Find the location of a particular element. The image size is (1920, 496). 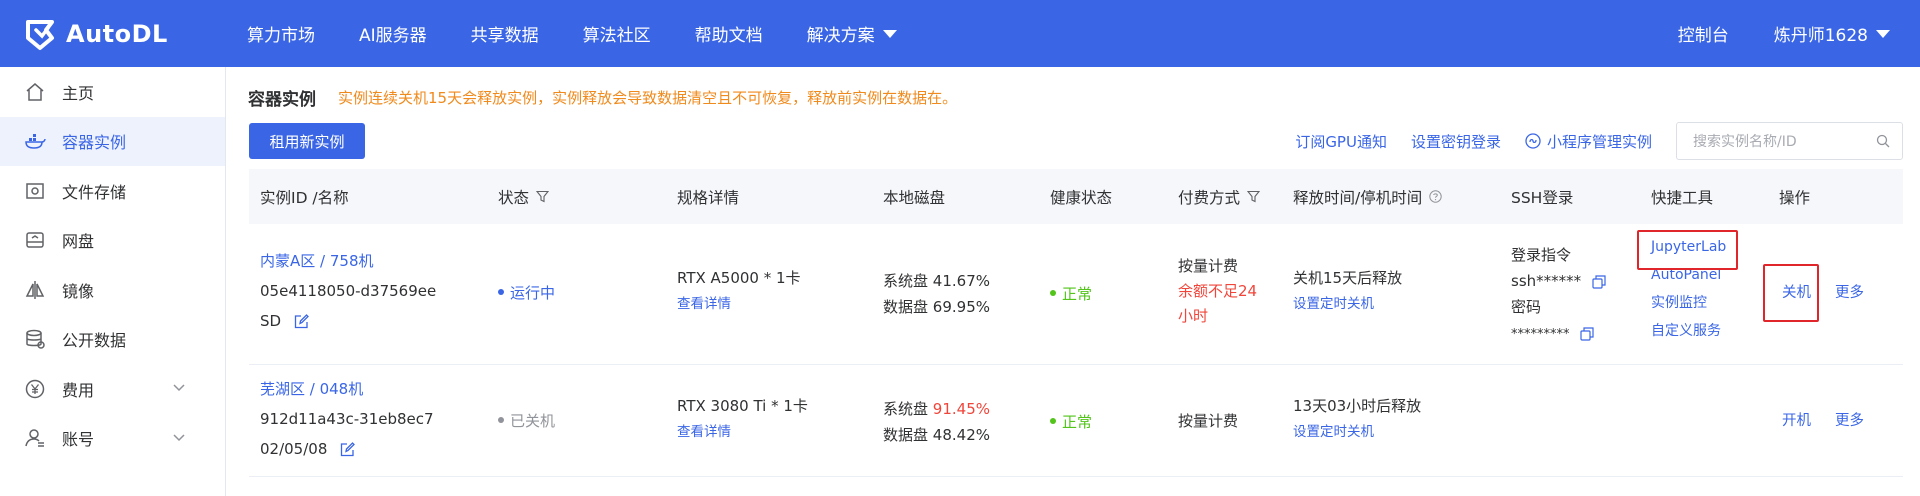

instance-alias-line: 02/05/08 is located at coordinates (347, 449).